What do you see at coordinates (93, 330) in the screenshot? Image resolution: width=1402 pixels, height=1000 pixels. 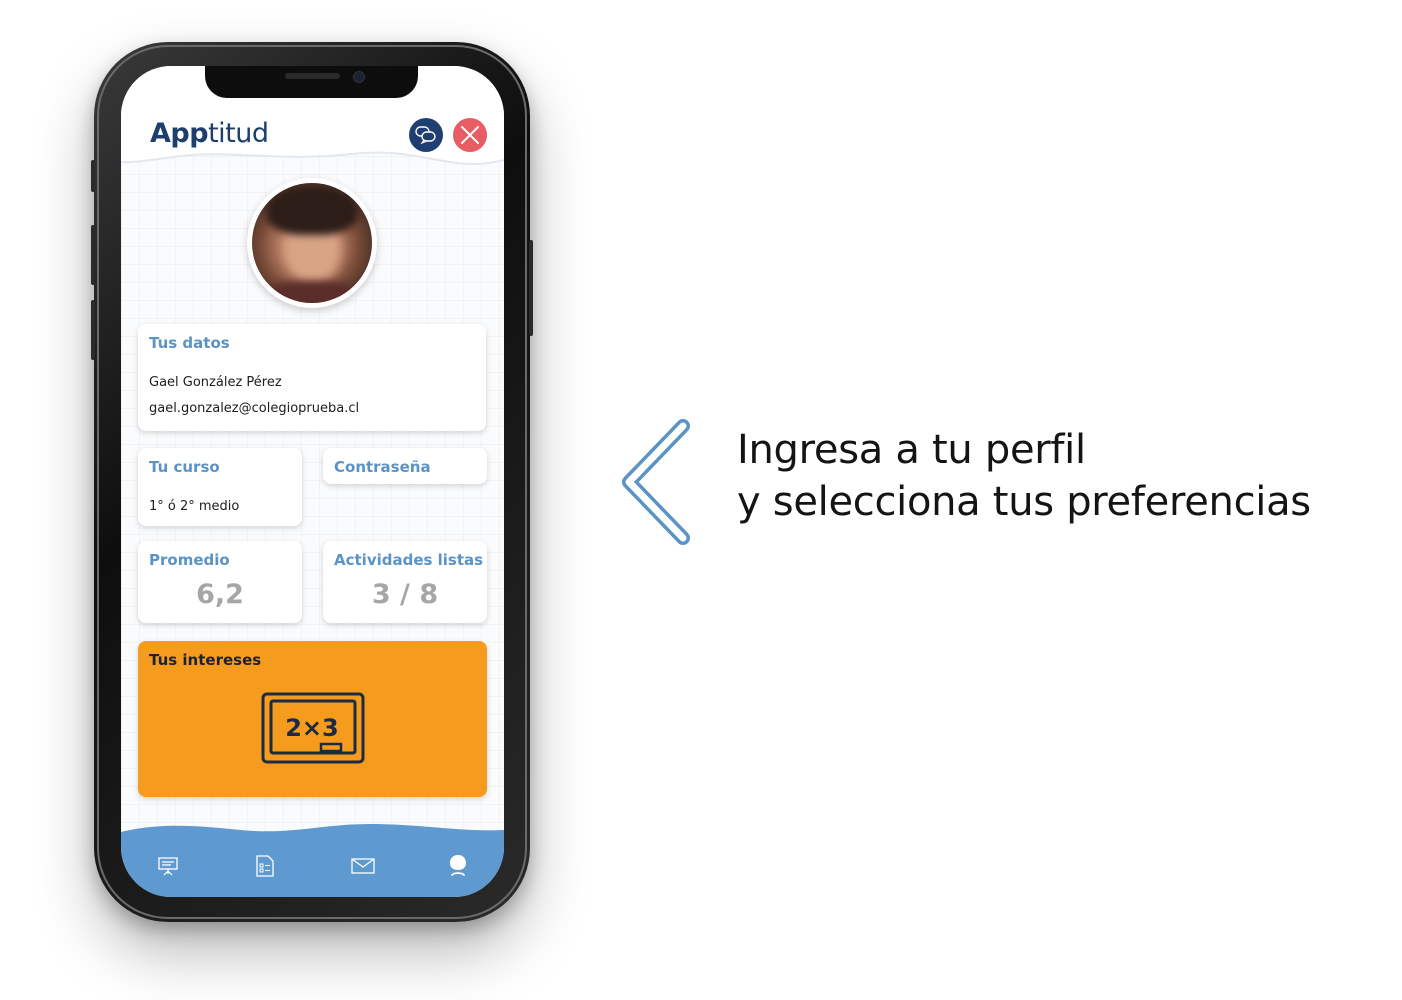 I see `phone-volume-down` at bounding box center [93, 330].